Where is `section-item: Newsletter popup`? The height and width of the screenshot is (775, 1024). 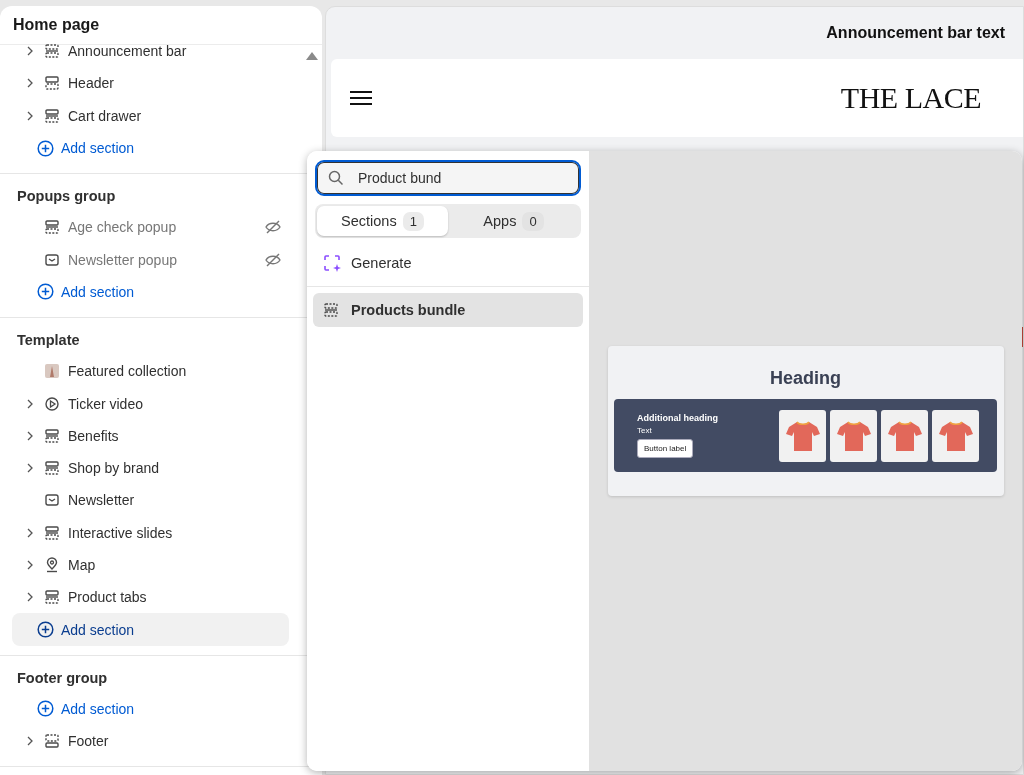 section-item: Newsletter popup is located at coordinates (166, 259).